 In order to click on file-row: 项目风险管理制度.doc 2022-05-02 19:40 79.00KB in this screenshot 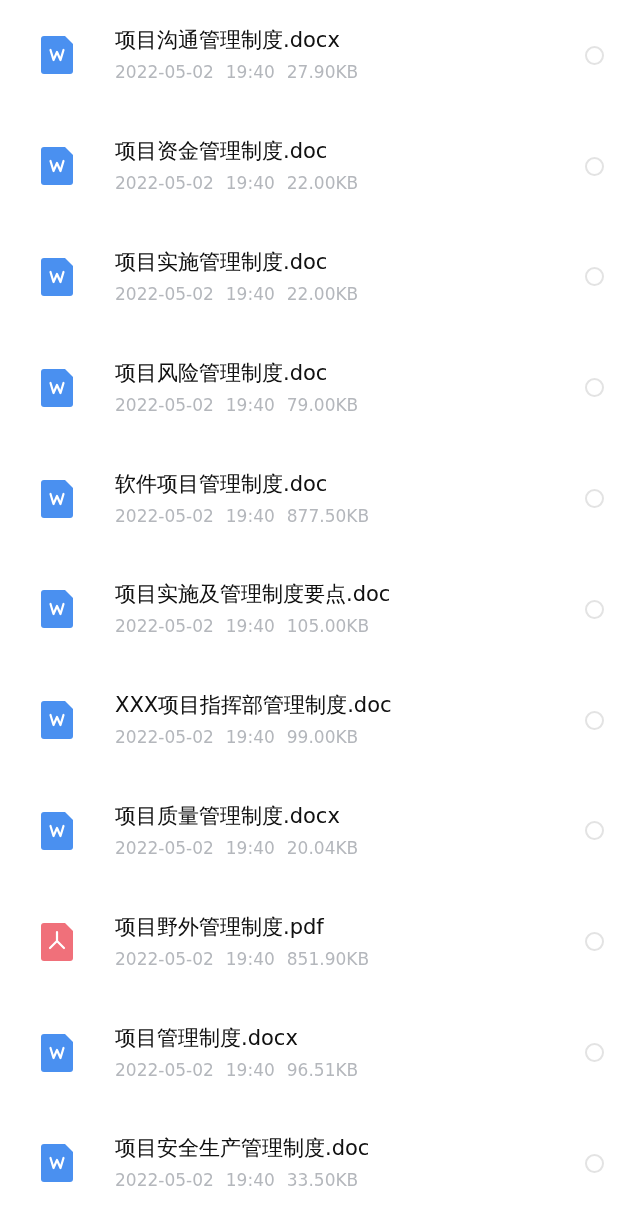, I will do `click(320, 388)`.